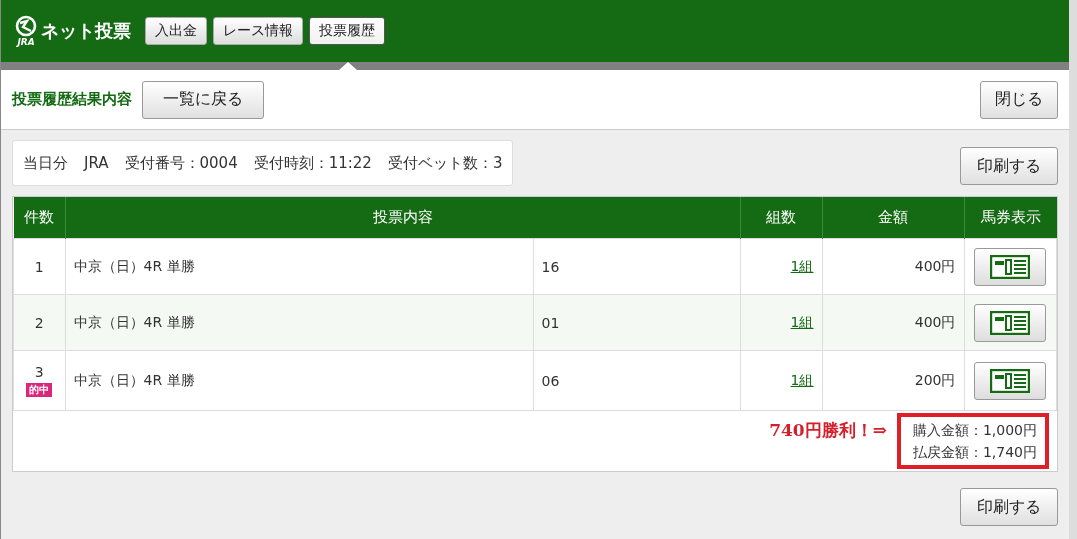  Describe the element at coordinates (181, 163) in the screenshot. I see `info-text: 受付番号：0004` at that location.